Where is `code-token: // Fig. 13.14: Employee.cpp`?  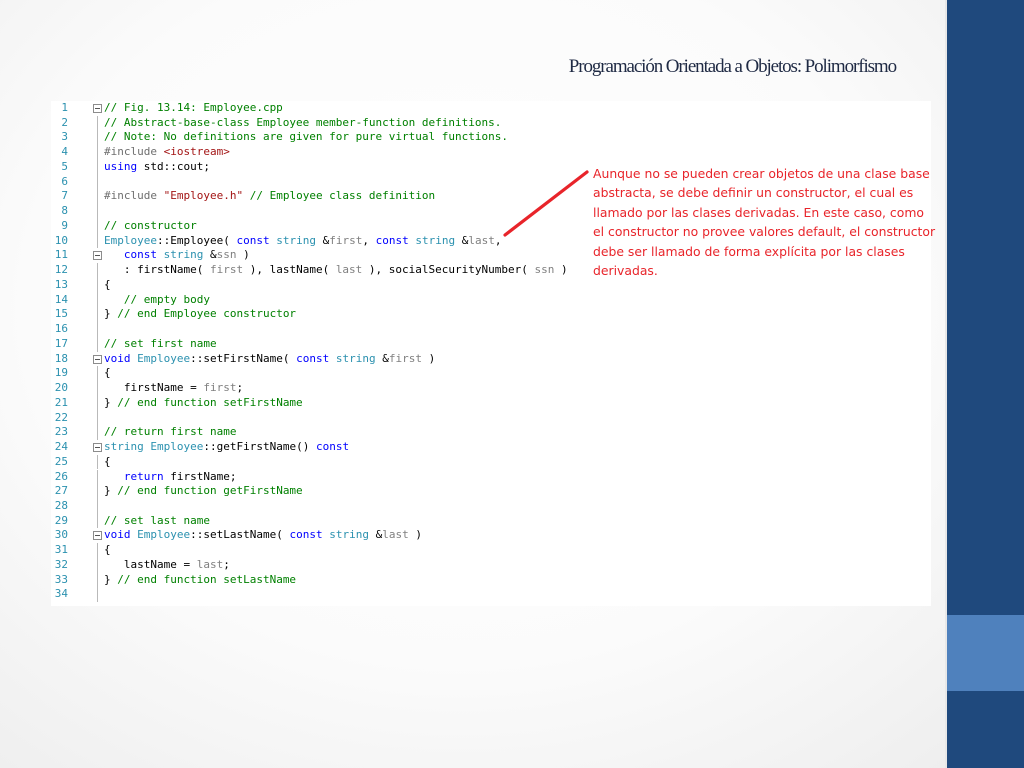 code-token: // Fig. 13.14: Employee.cpp is located at coordinates (193, 107).